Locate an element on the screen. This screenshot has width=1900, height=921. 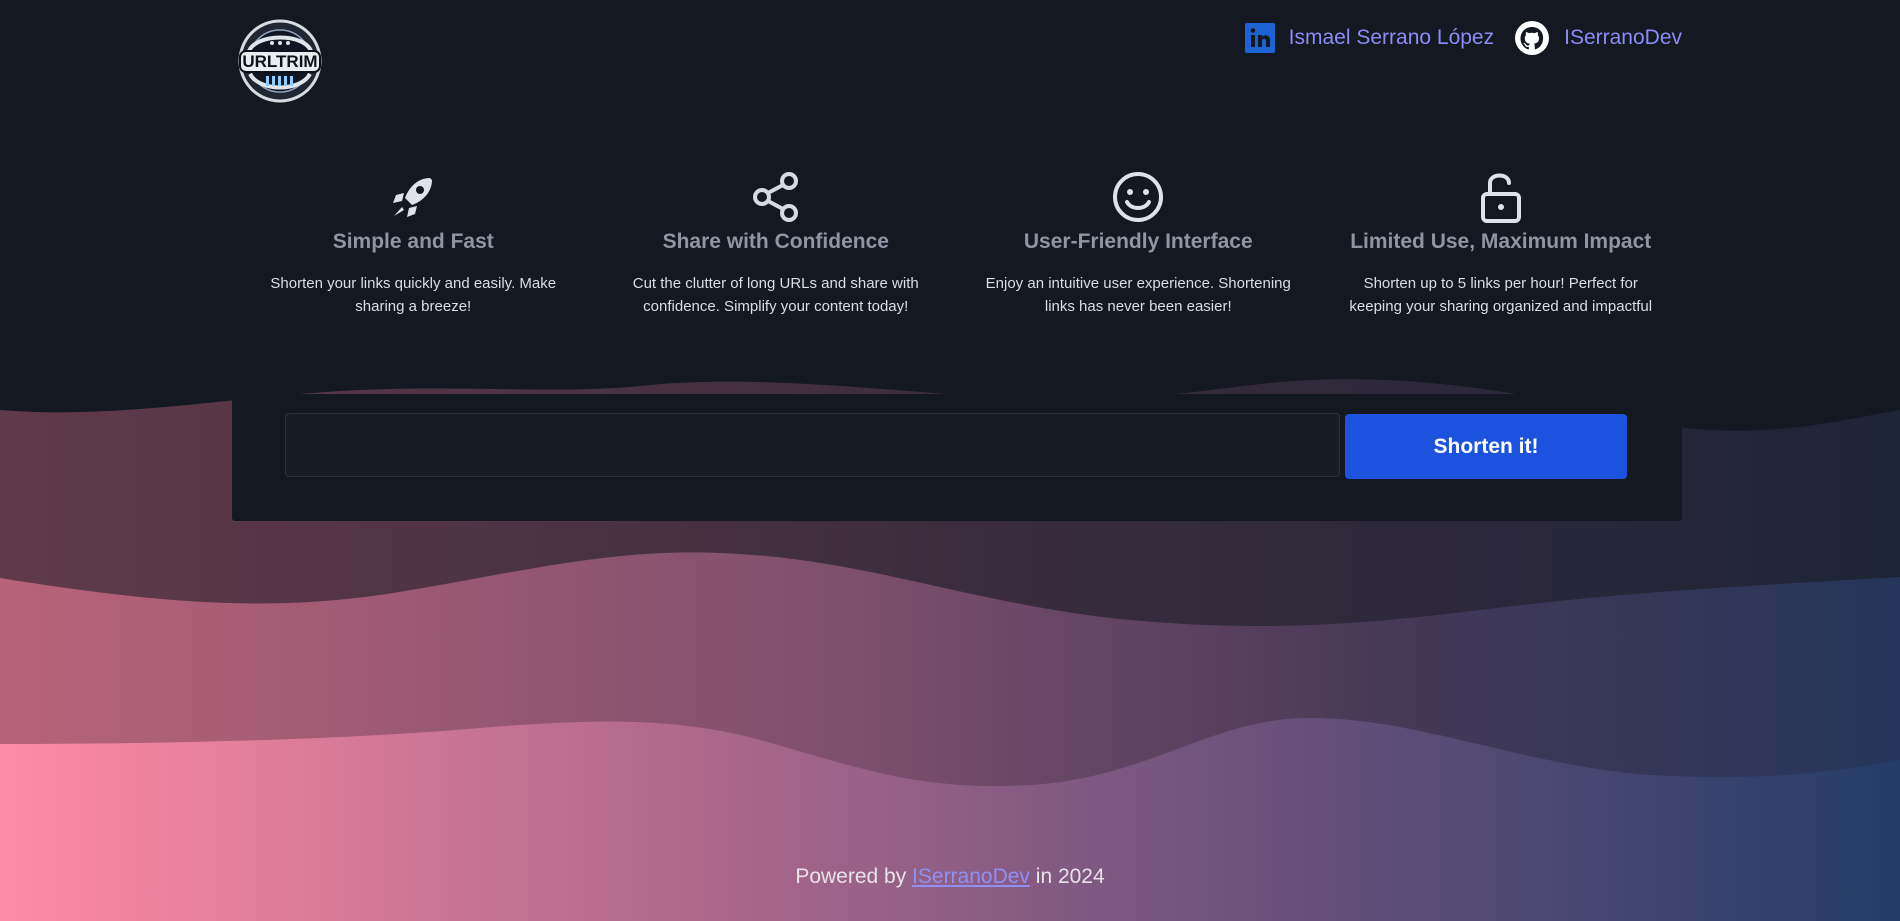
url-input is located at coordinates (812, 445).